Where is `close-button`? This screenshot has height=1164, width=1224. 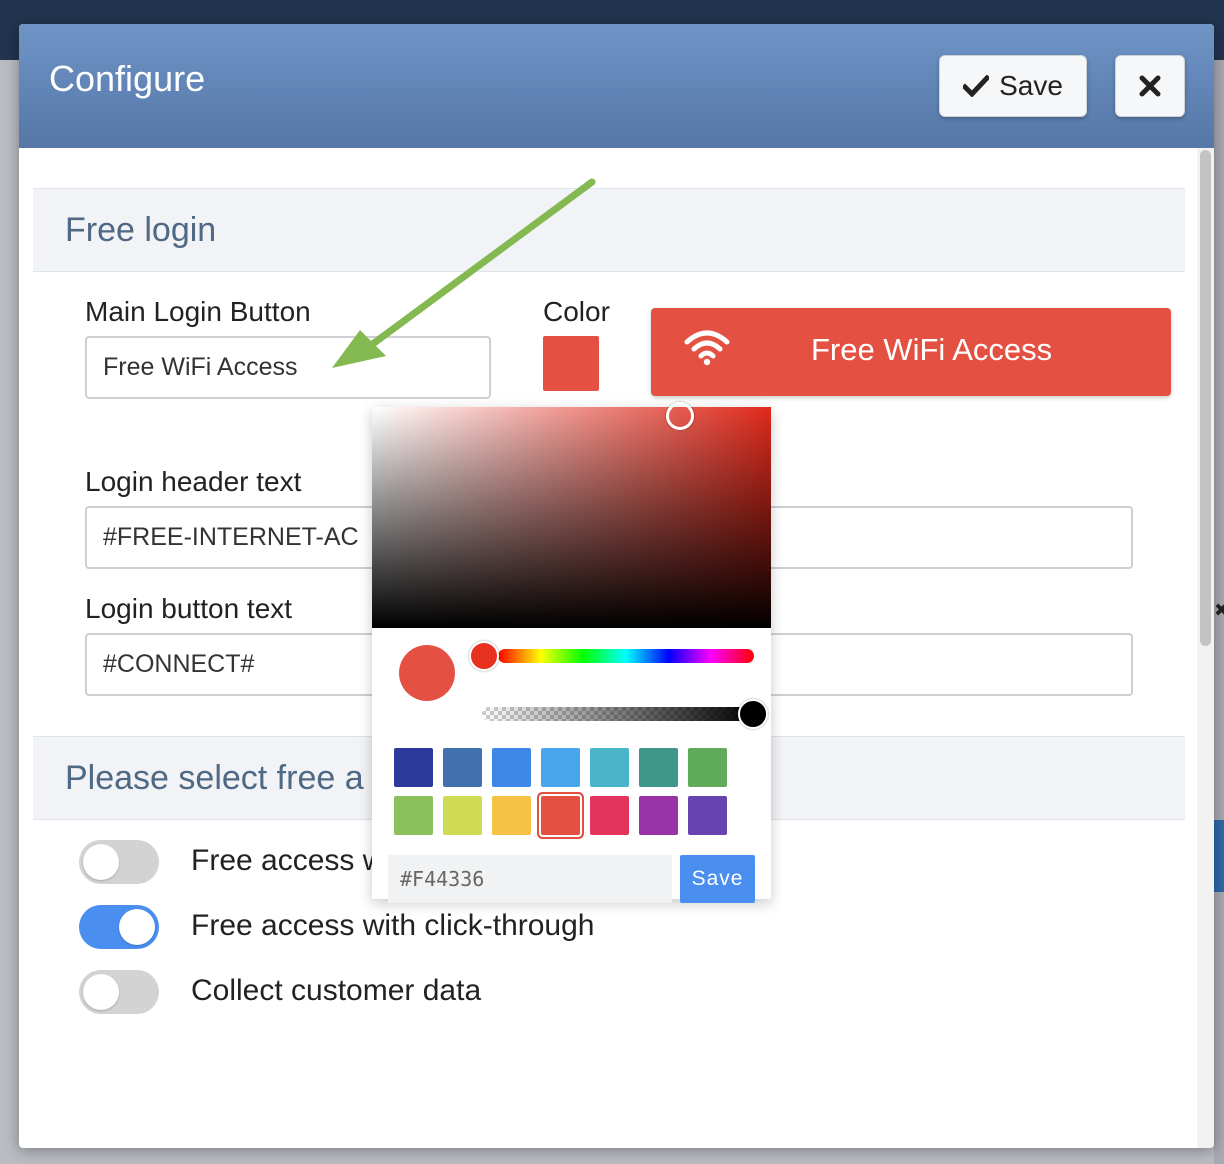
close-button is located at coordinates (1150, 86).